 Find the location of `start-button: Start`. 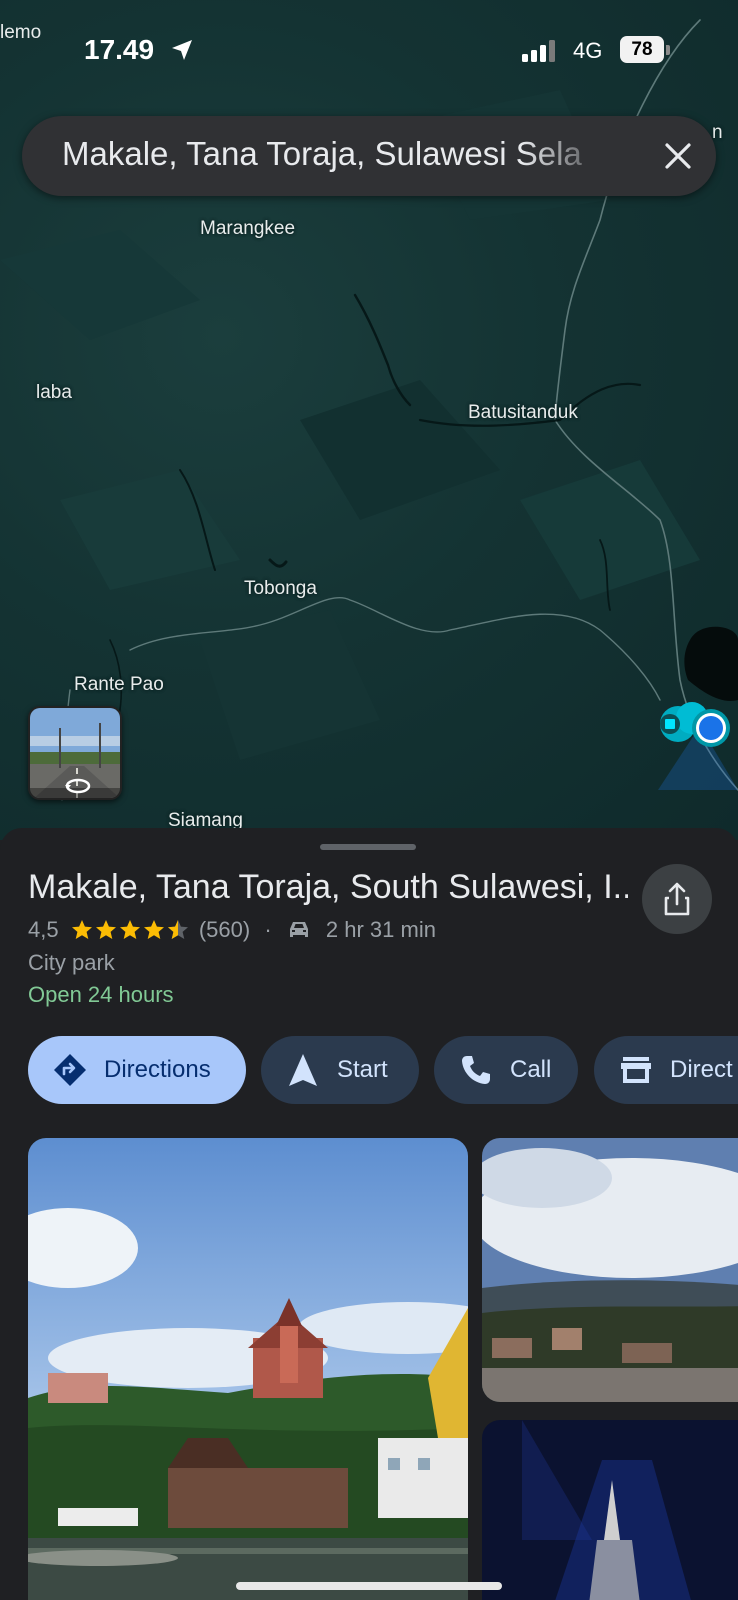

start-button: Start is located at coordinates (340, 1070).